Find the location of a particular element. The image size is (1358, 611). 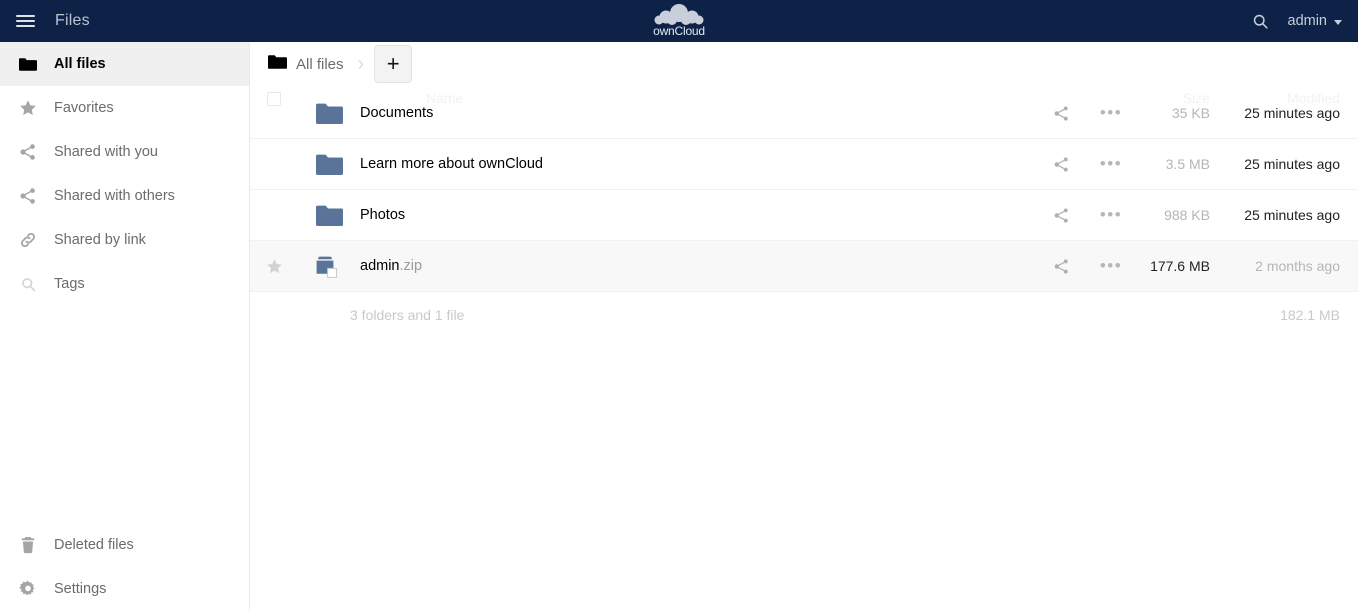

breadcrumb: All files is located at coordinates (306, 64).